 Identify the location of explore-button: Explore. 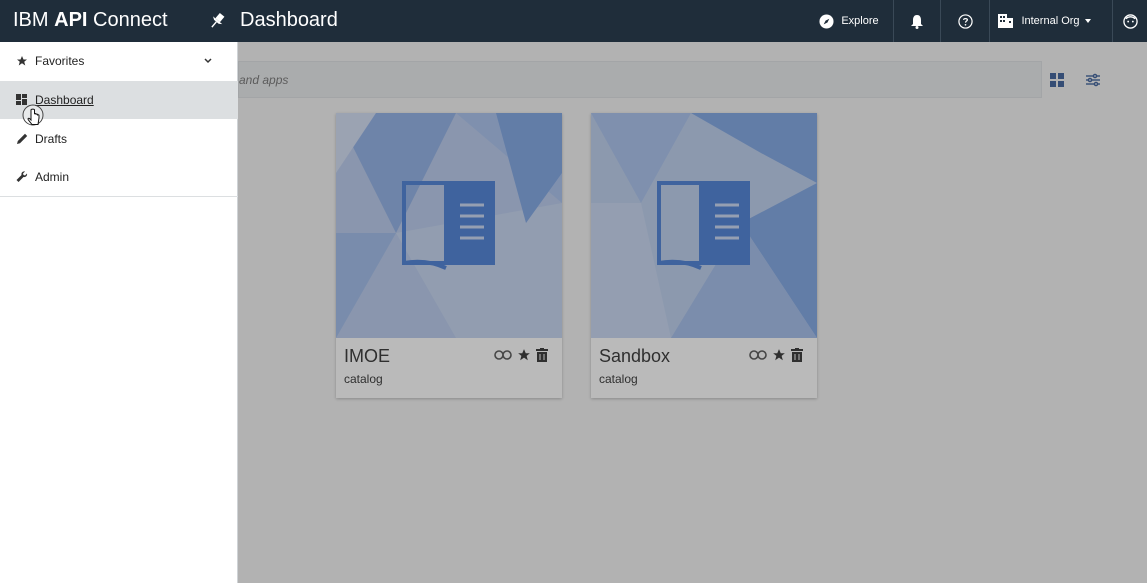
(849, 21).